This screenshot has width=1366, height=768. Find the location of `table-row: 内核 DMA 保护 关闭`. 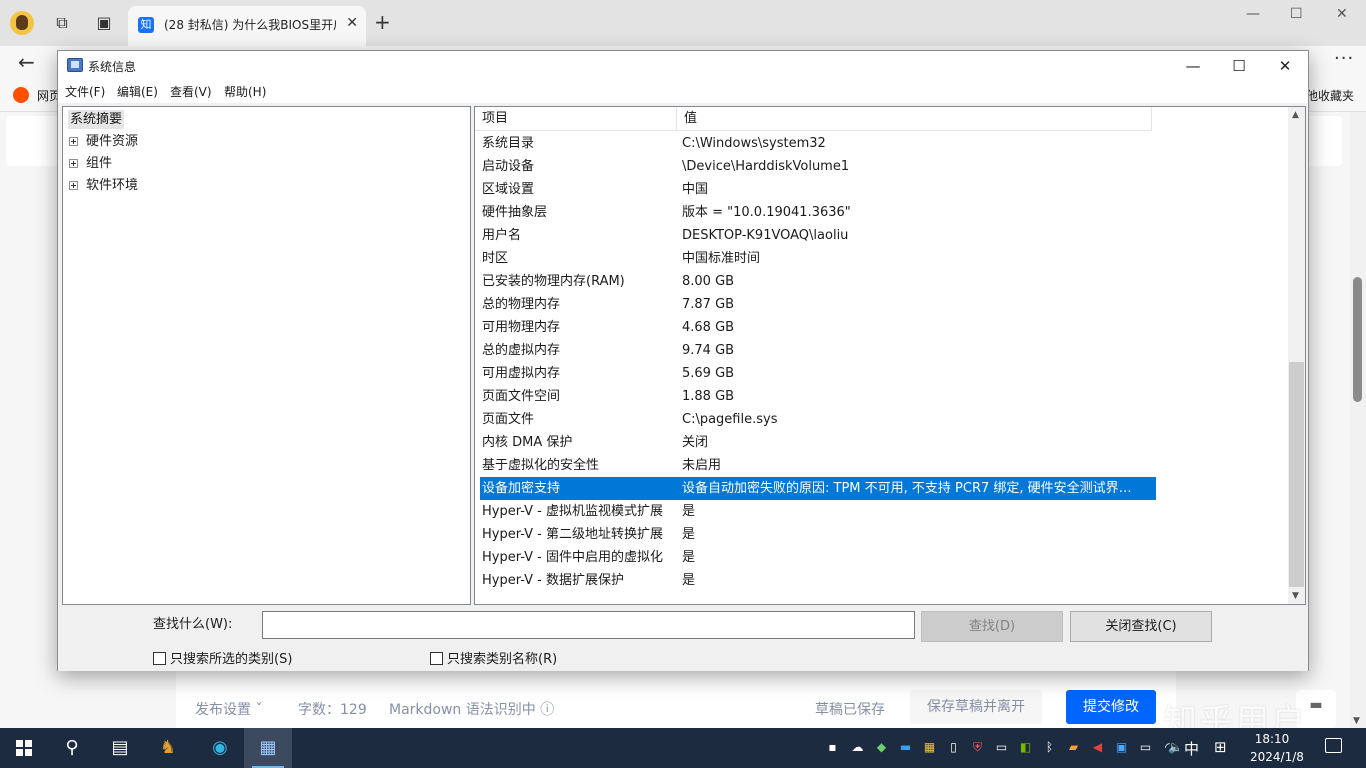

table-row: 内核 DMA 保护 关闭 is located at coordinates (880, 442).